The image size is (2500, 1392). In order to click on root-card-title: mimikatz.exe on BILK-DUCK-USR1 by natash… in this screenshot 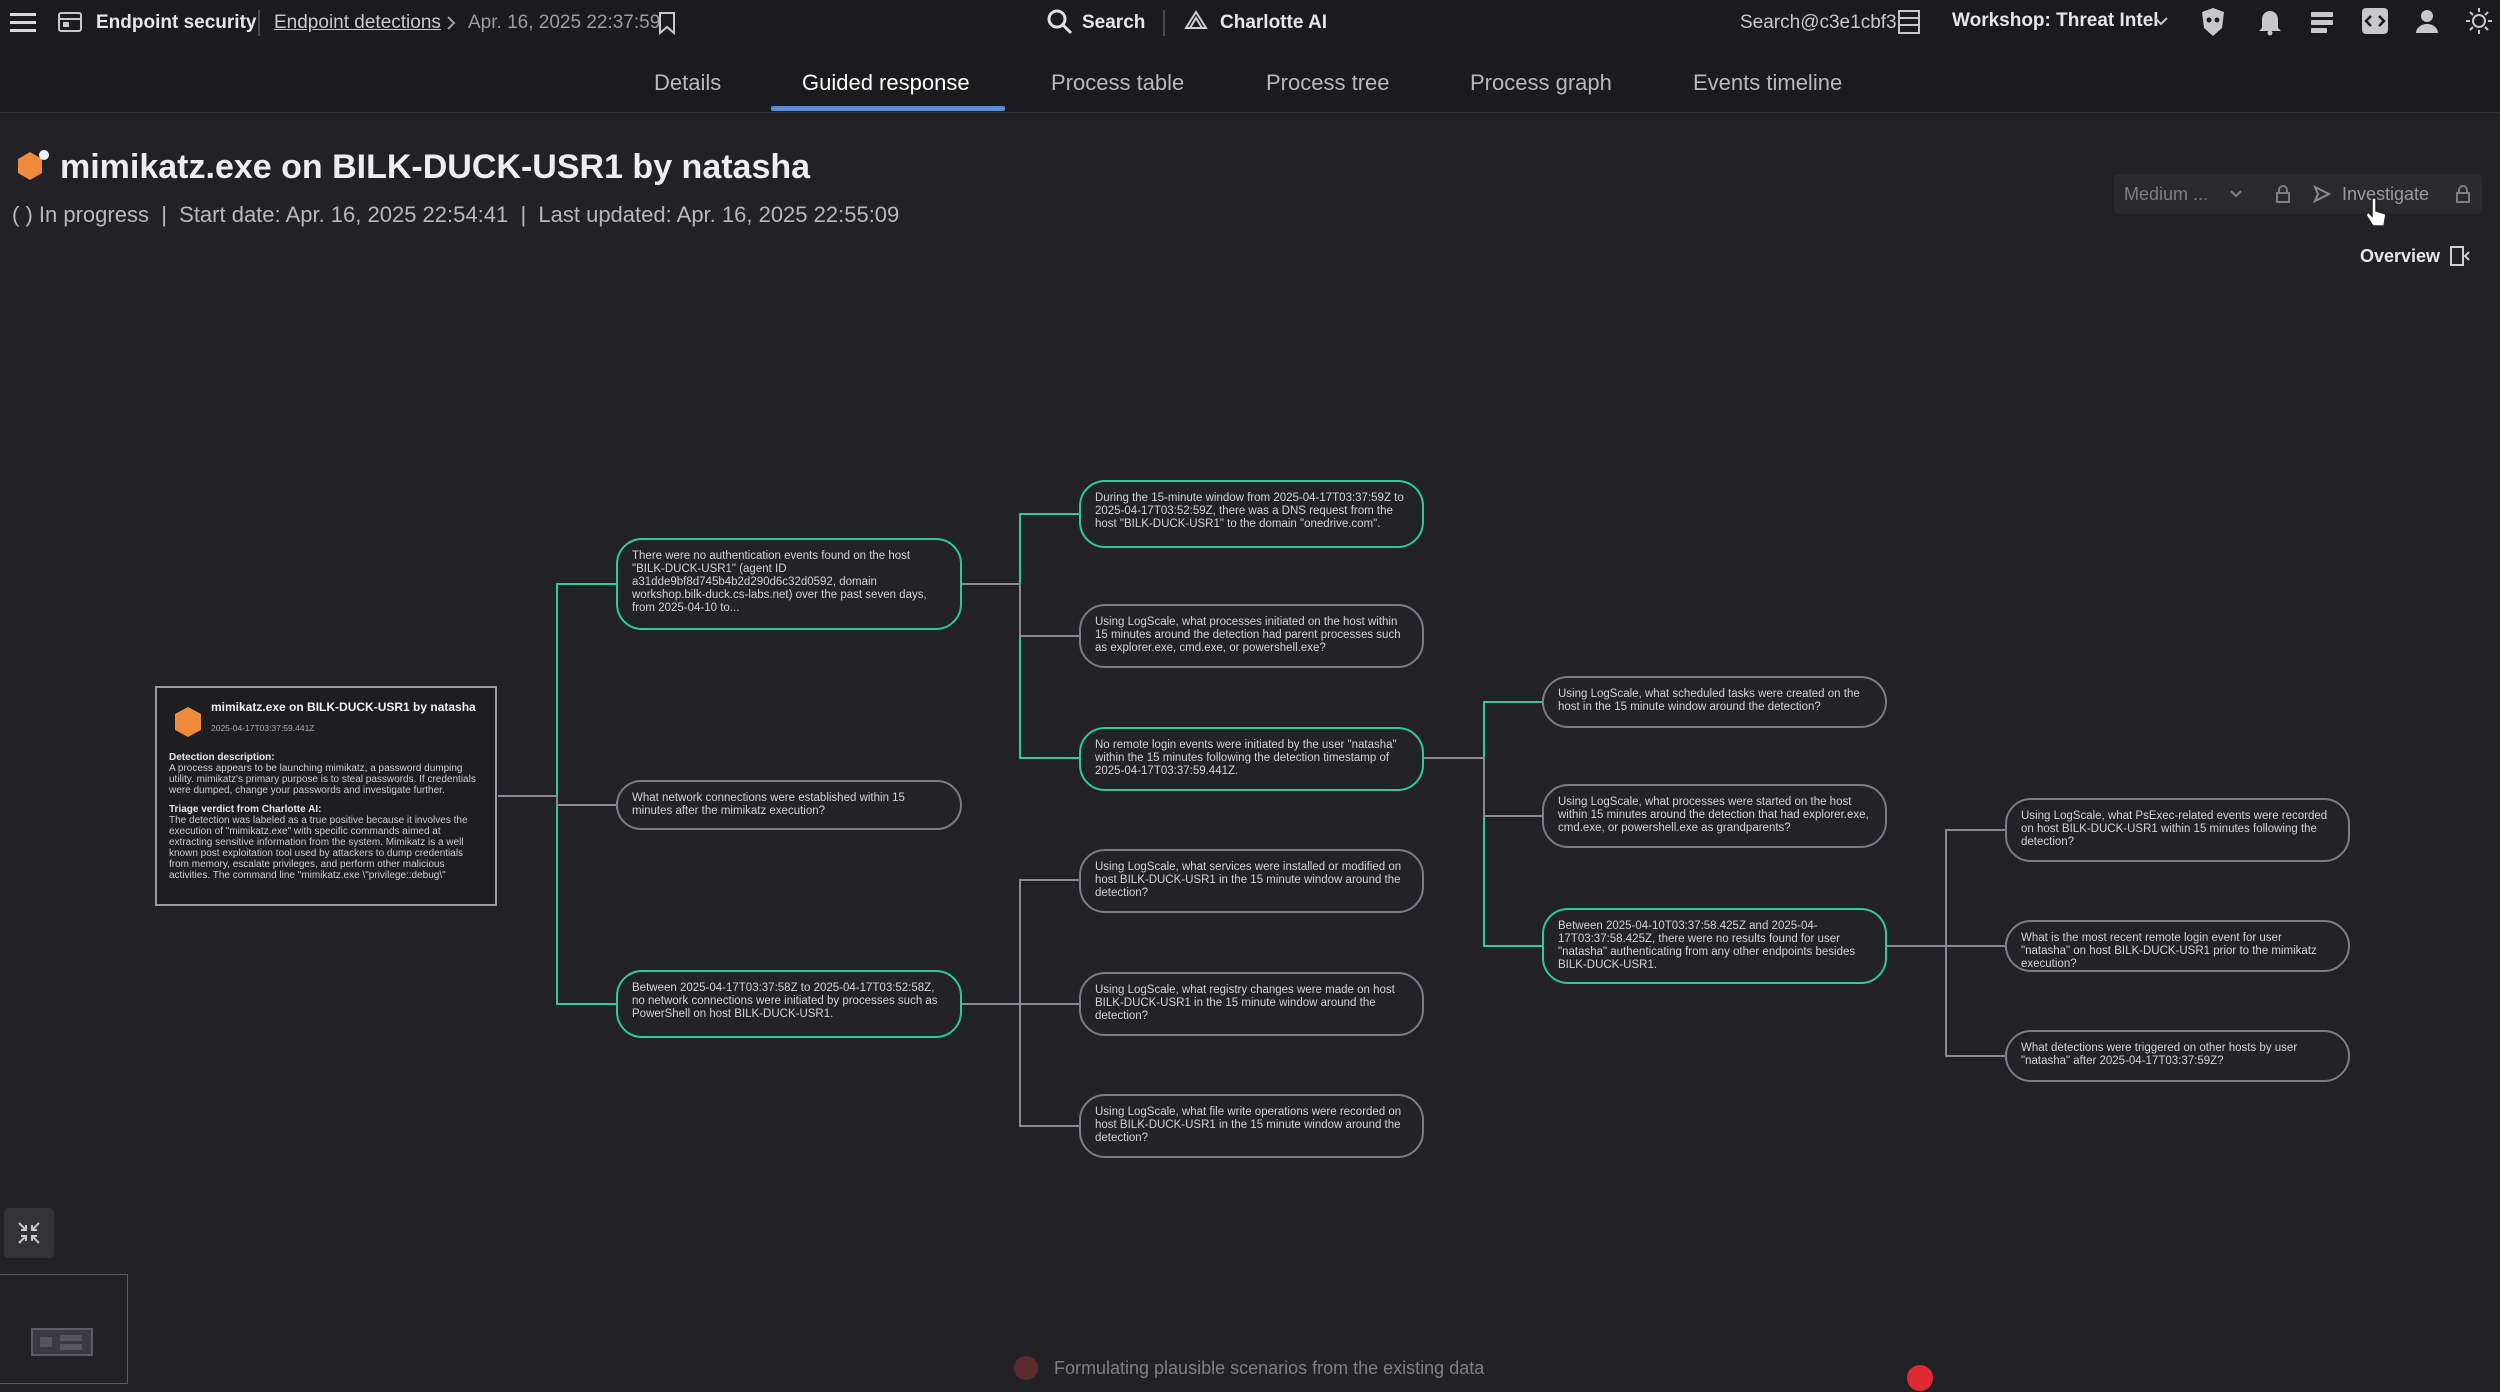, I will do `click(343, 707)`.